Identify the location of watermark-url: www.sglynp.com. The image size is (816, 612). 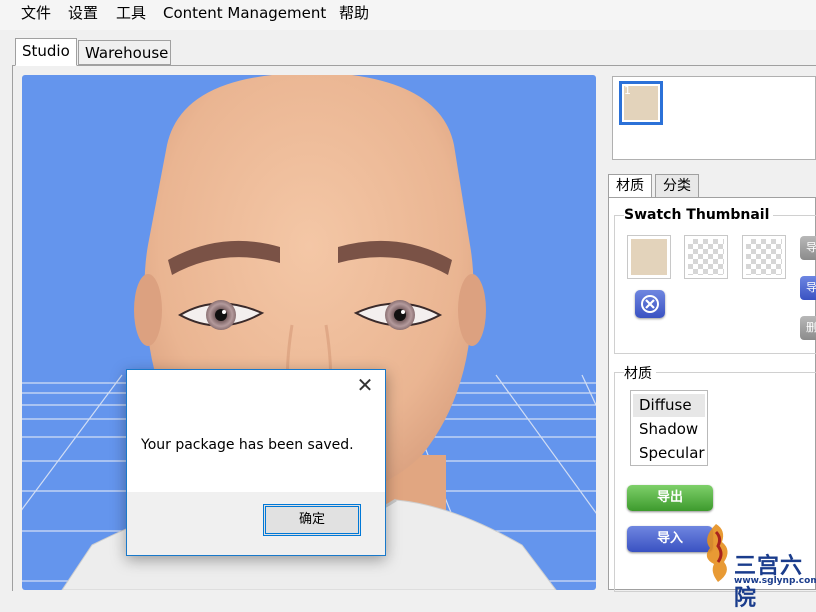
(775, 581).